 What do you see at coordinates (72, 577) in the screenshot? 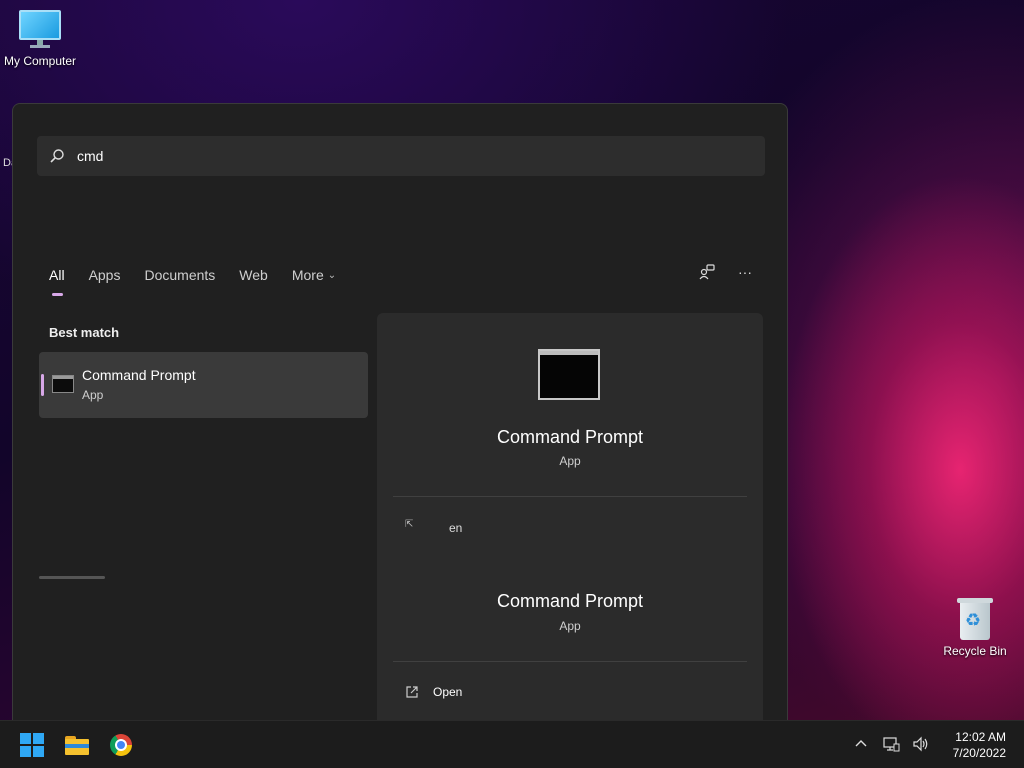
I see `scrollbar` at bounding box center [72, 577].